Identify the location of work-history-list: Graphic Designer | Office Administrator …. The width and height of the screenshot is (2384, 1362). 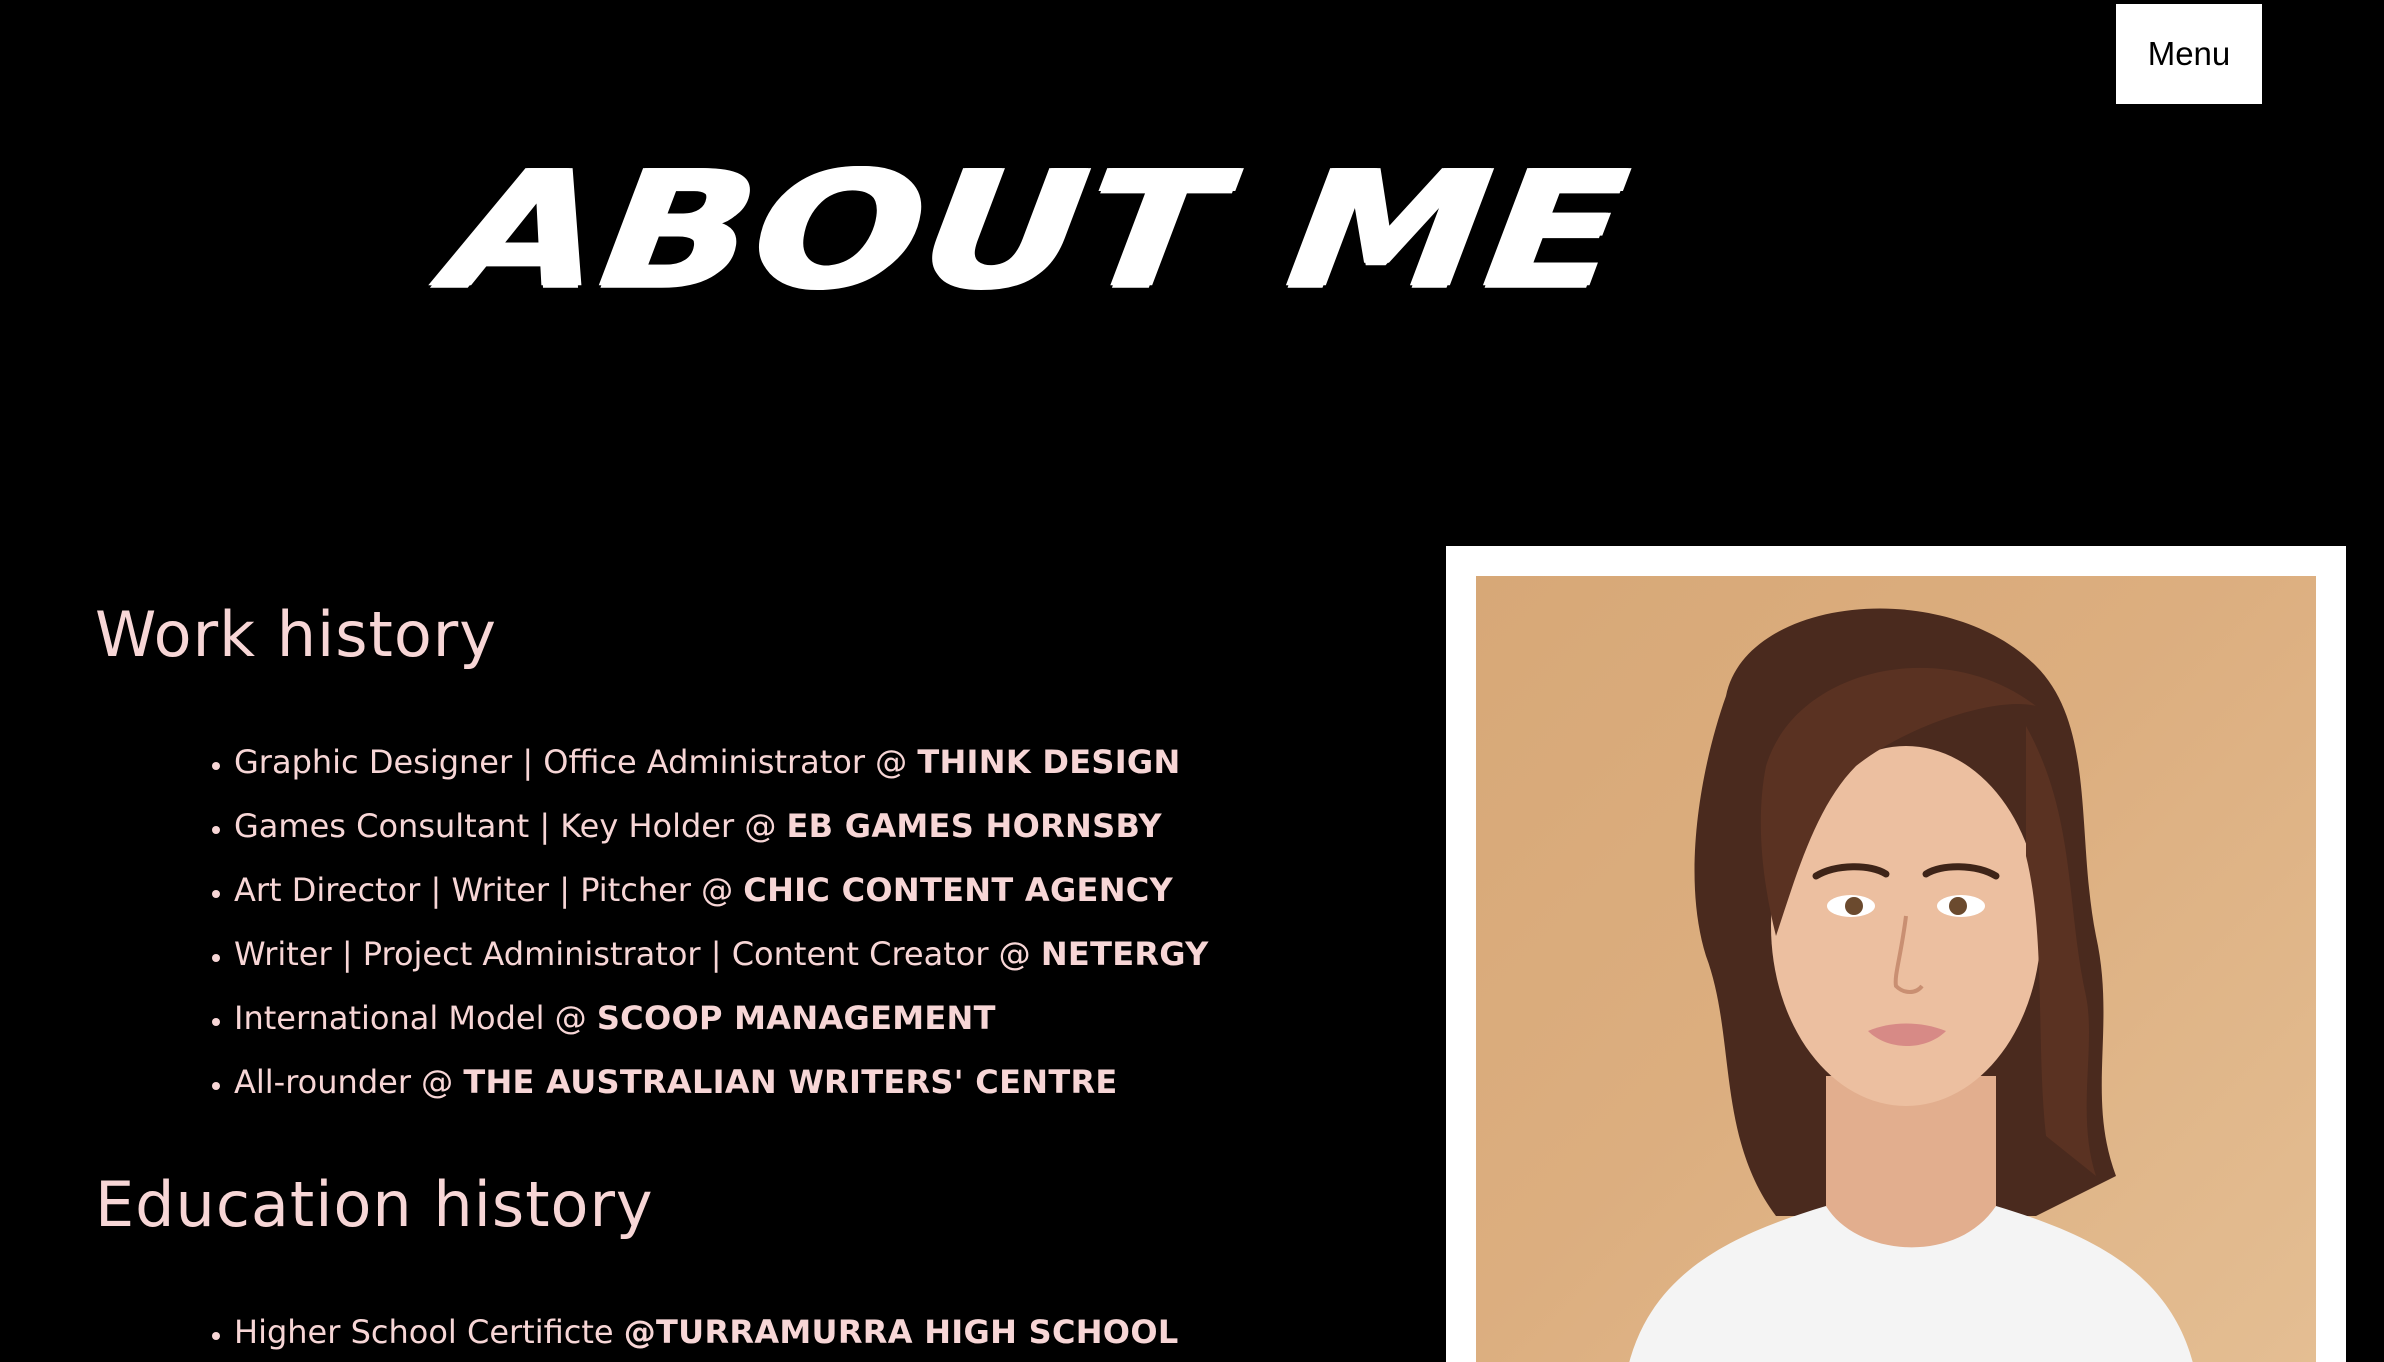
(704, 922).